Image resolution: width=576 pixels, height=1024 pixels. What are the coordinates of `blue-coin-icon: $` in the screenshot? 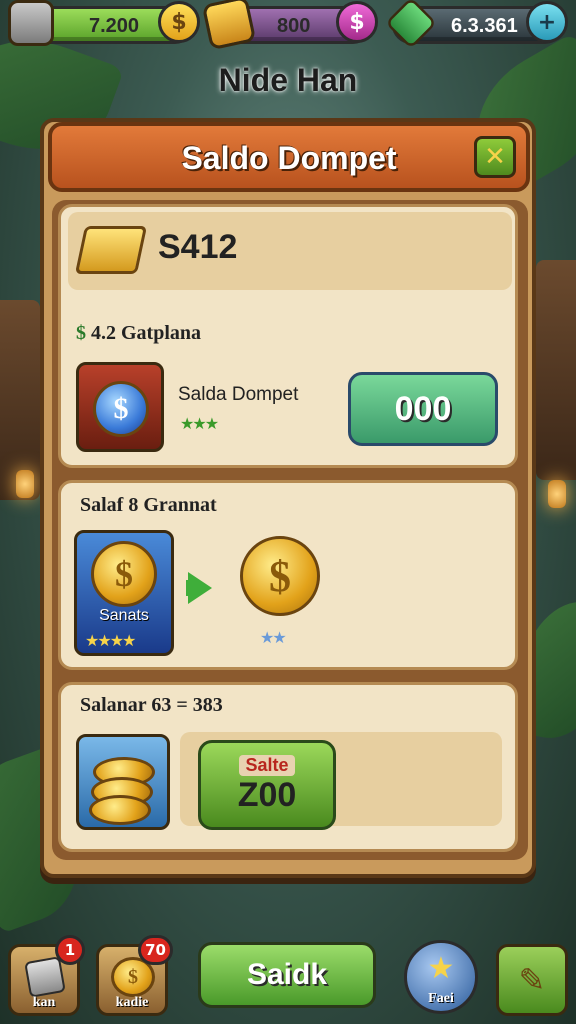 It's located at (121, 409).